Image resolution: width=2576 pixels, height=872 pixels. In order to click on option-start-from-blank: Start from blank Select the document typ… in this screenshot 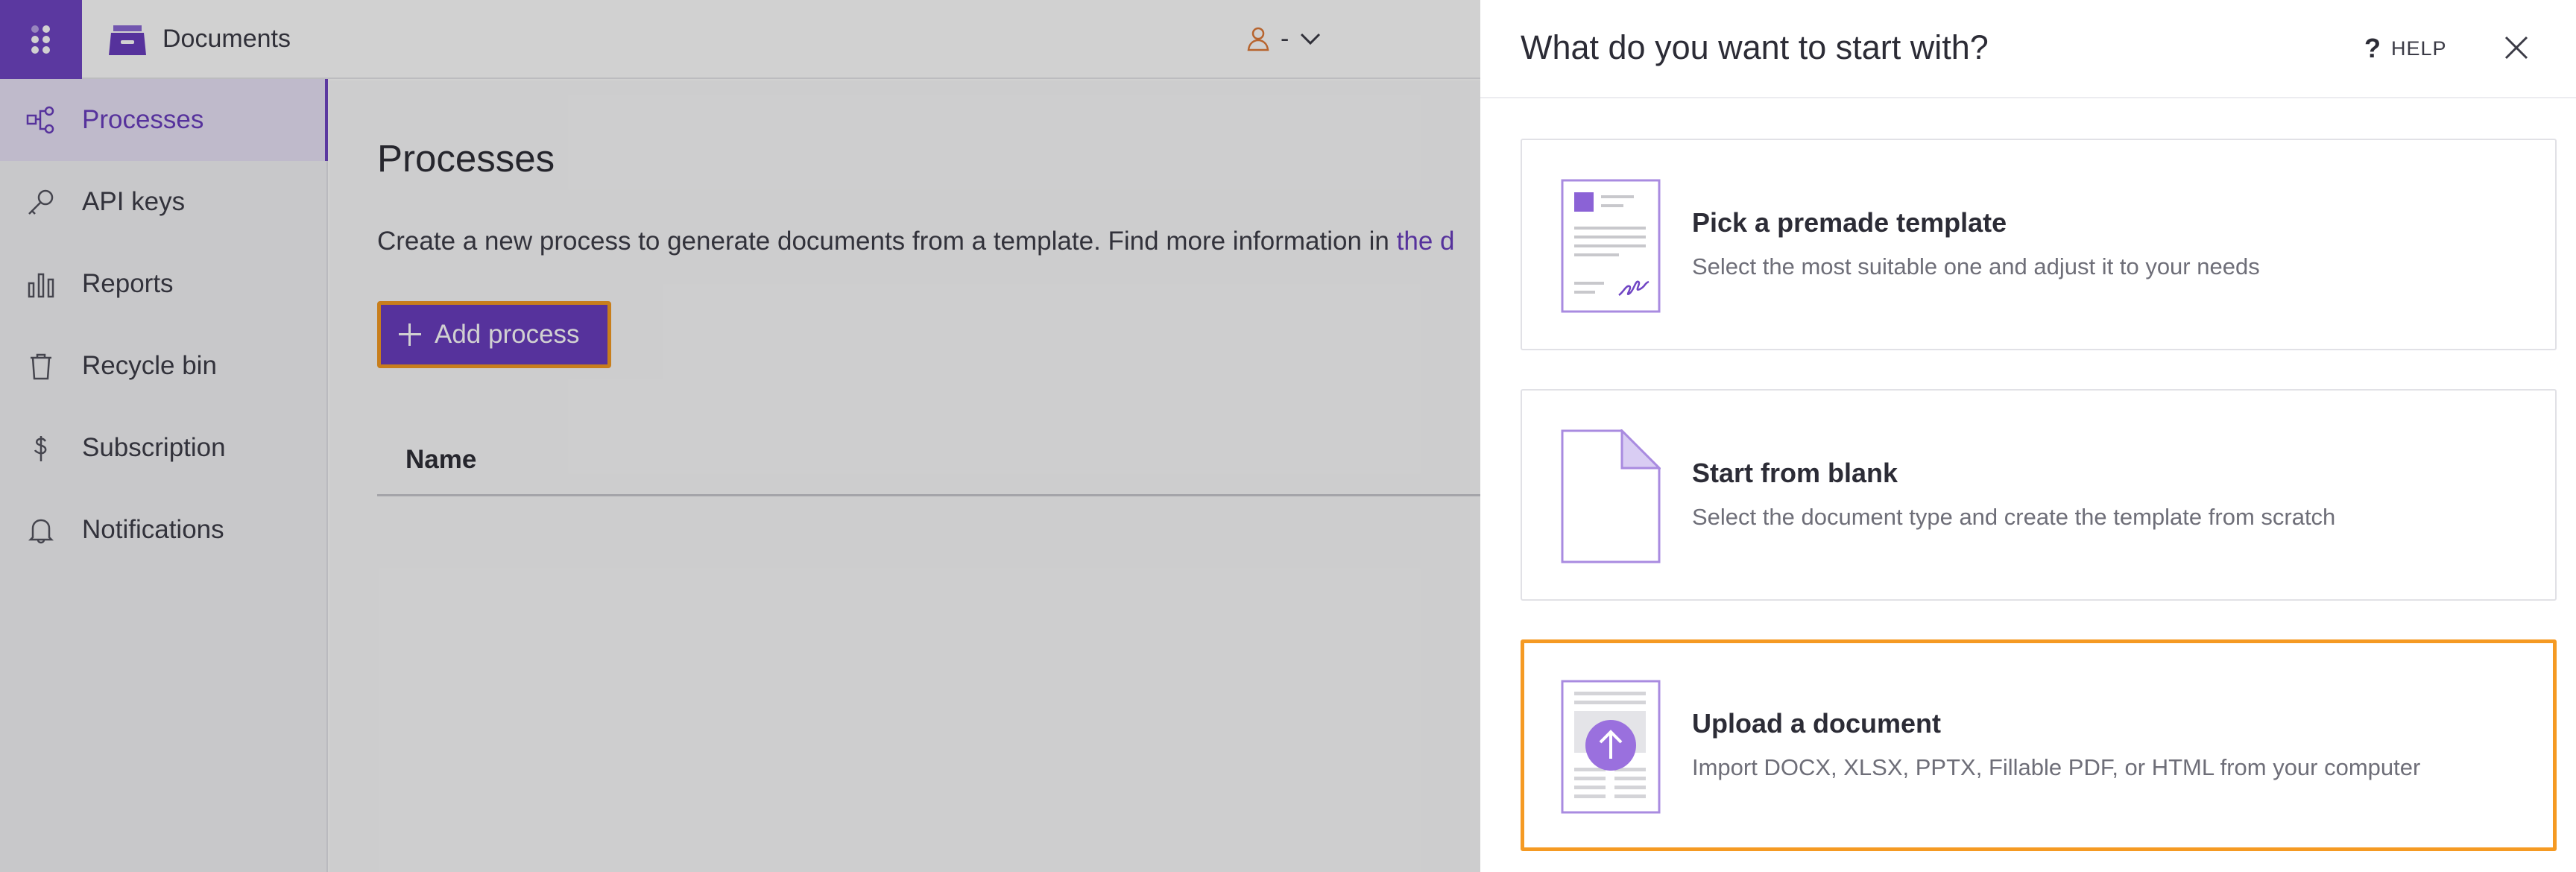, I will do `click(2039, 495)`.